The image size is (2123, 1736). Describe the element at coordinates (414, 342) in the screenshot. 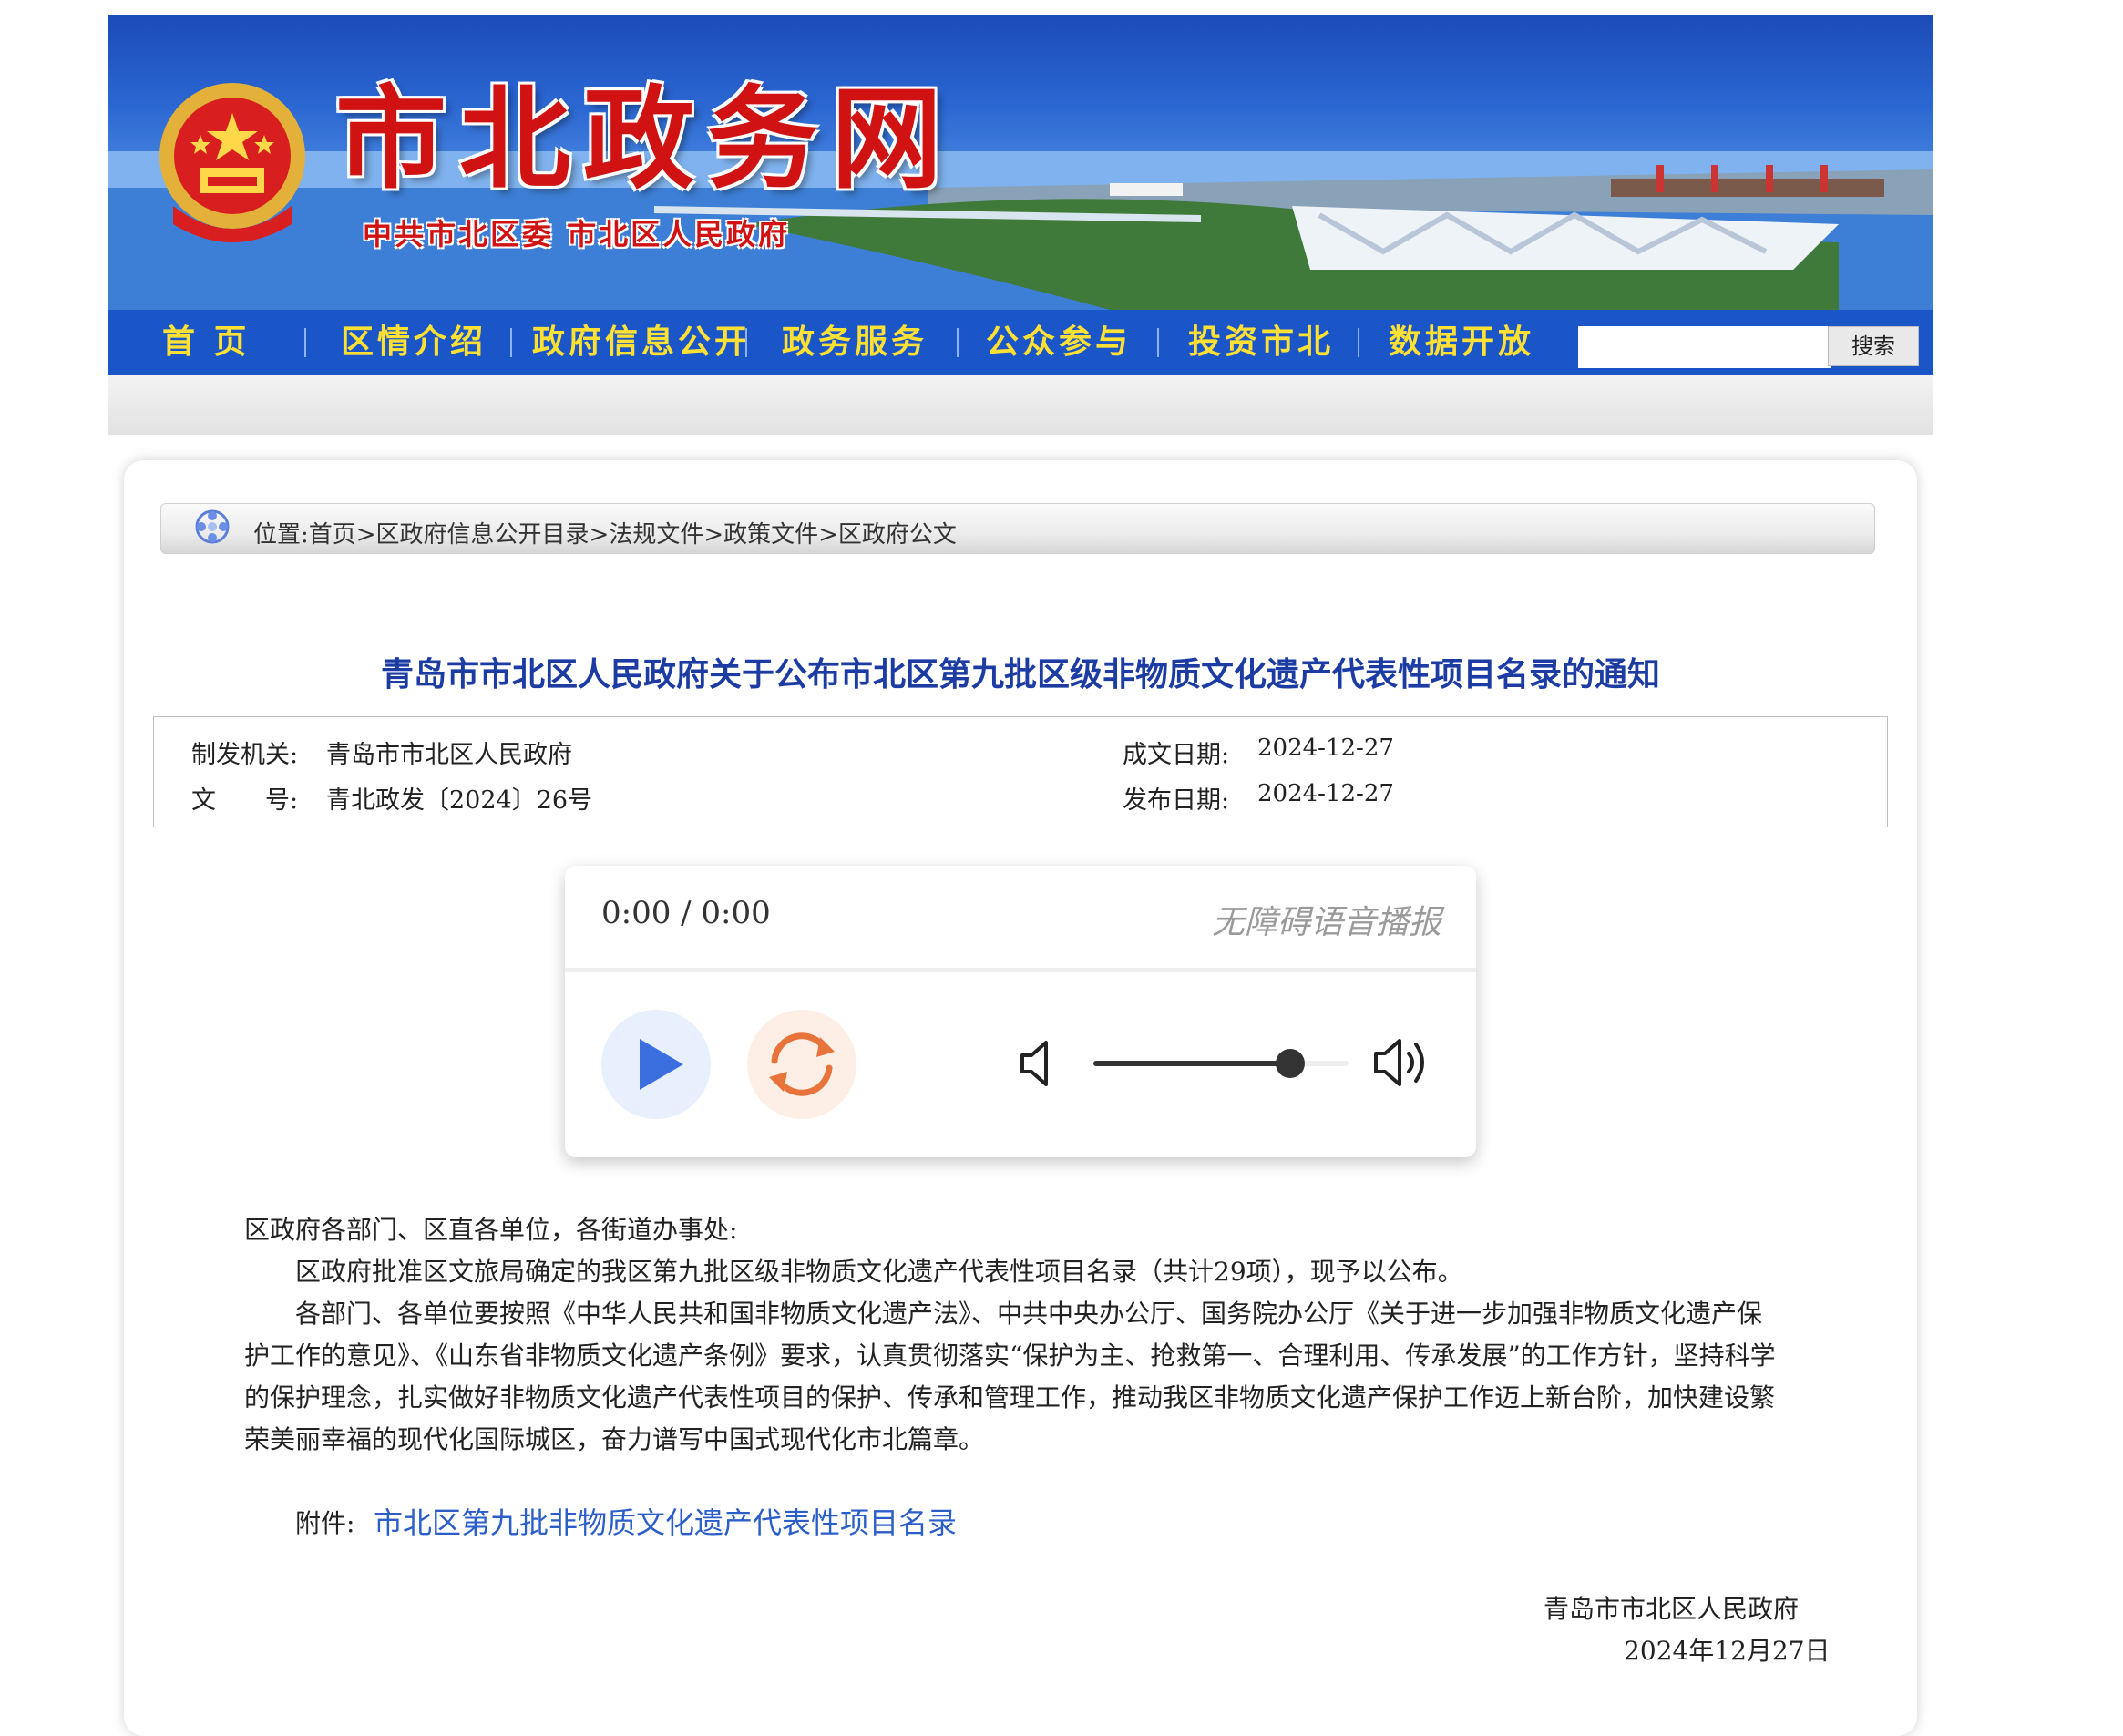

I see `nav-item-district-intro: 区情介绍` at that location.